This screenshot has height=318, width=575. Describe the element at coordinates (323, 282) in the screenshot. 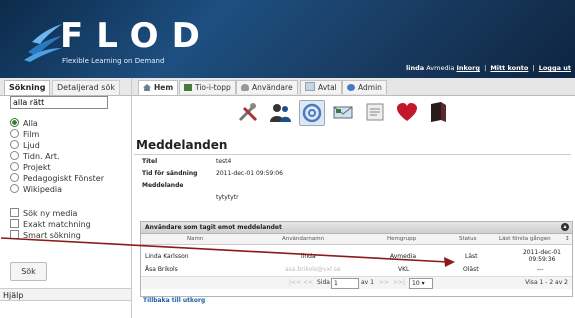

I see `page-label: Sida` at that location.